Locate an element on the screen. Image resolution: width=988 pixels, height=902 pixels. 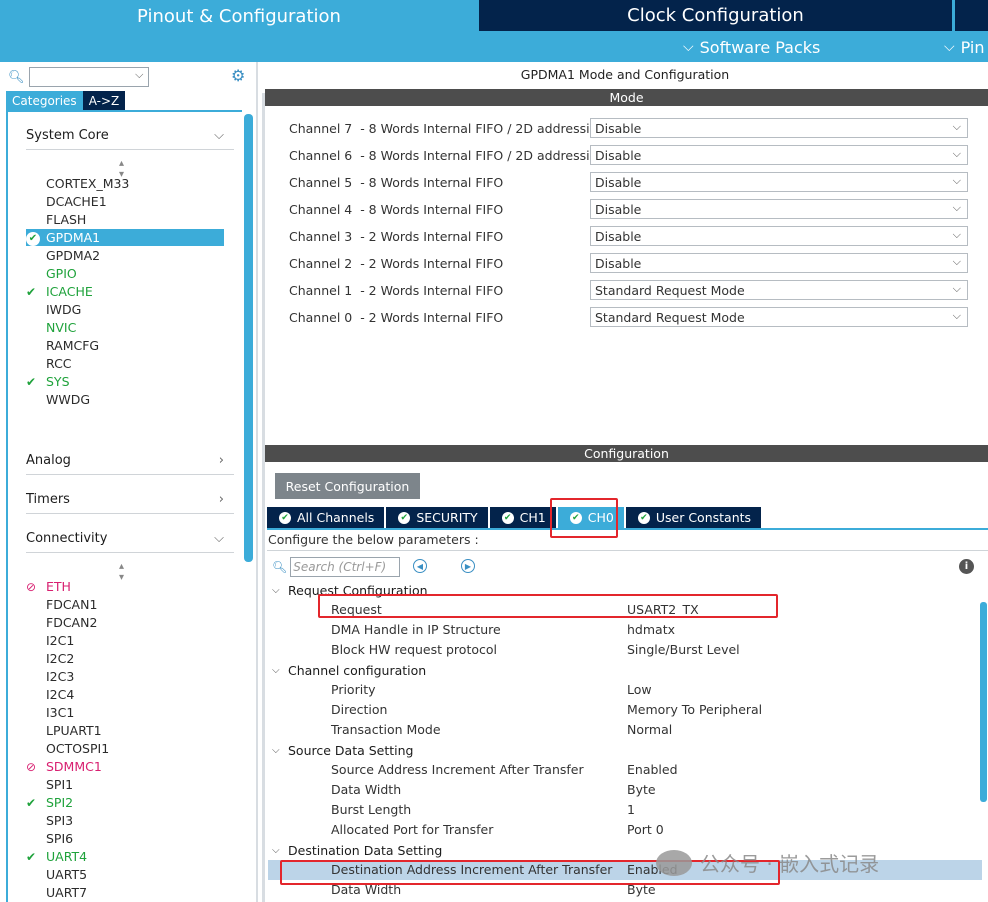
info-icon: i is located at coordinates (966, 566).